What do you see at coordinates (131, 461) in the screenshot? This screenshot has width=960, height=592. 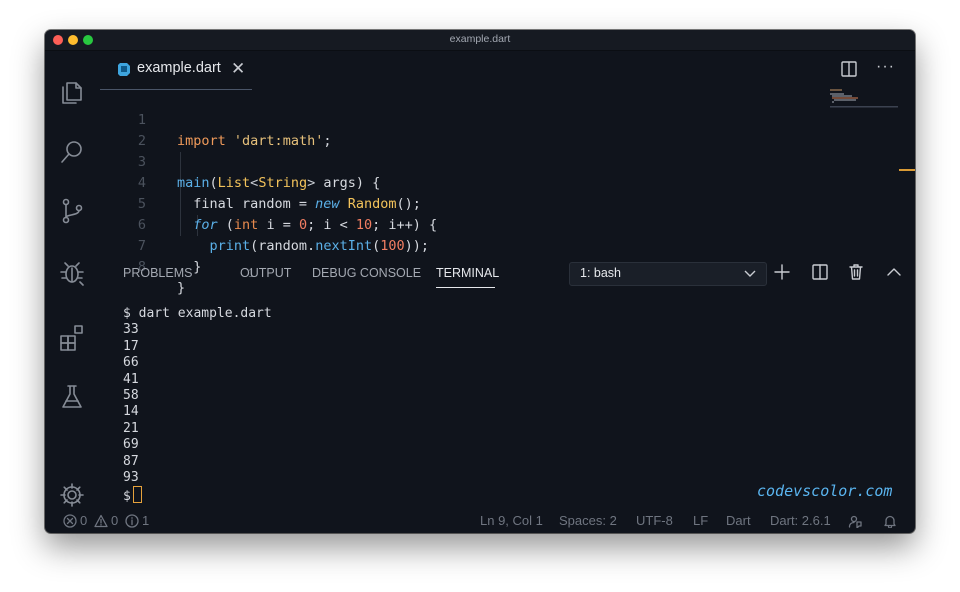 I see `terminal-line: 87` at bounding box center [131, 461].